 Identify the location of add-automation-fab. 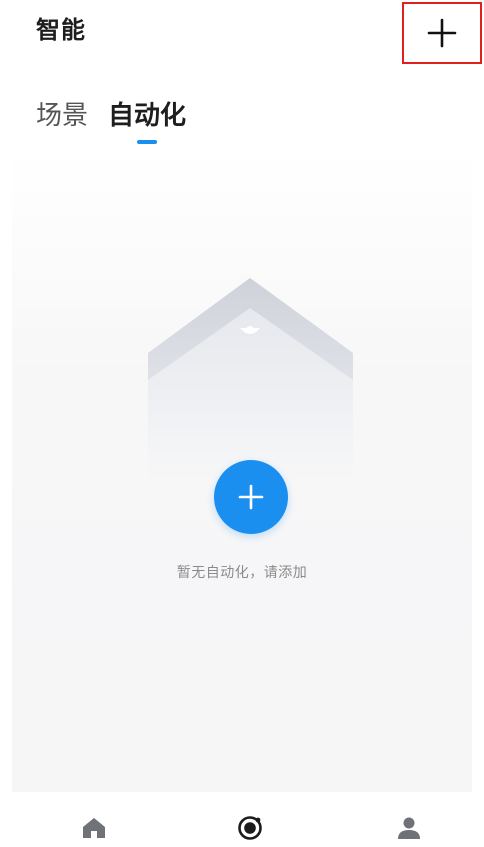
(251, 497).